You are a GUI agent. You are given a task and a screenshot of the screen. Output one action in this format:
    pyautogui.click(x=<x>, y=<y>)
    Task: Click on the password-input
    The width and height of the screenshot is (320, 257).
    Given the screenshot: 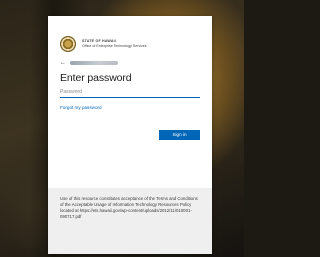 What is the action you would take?
    pyautogui.click(x=130, y=92)
    